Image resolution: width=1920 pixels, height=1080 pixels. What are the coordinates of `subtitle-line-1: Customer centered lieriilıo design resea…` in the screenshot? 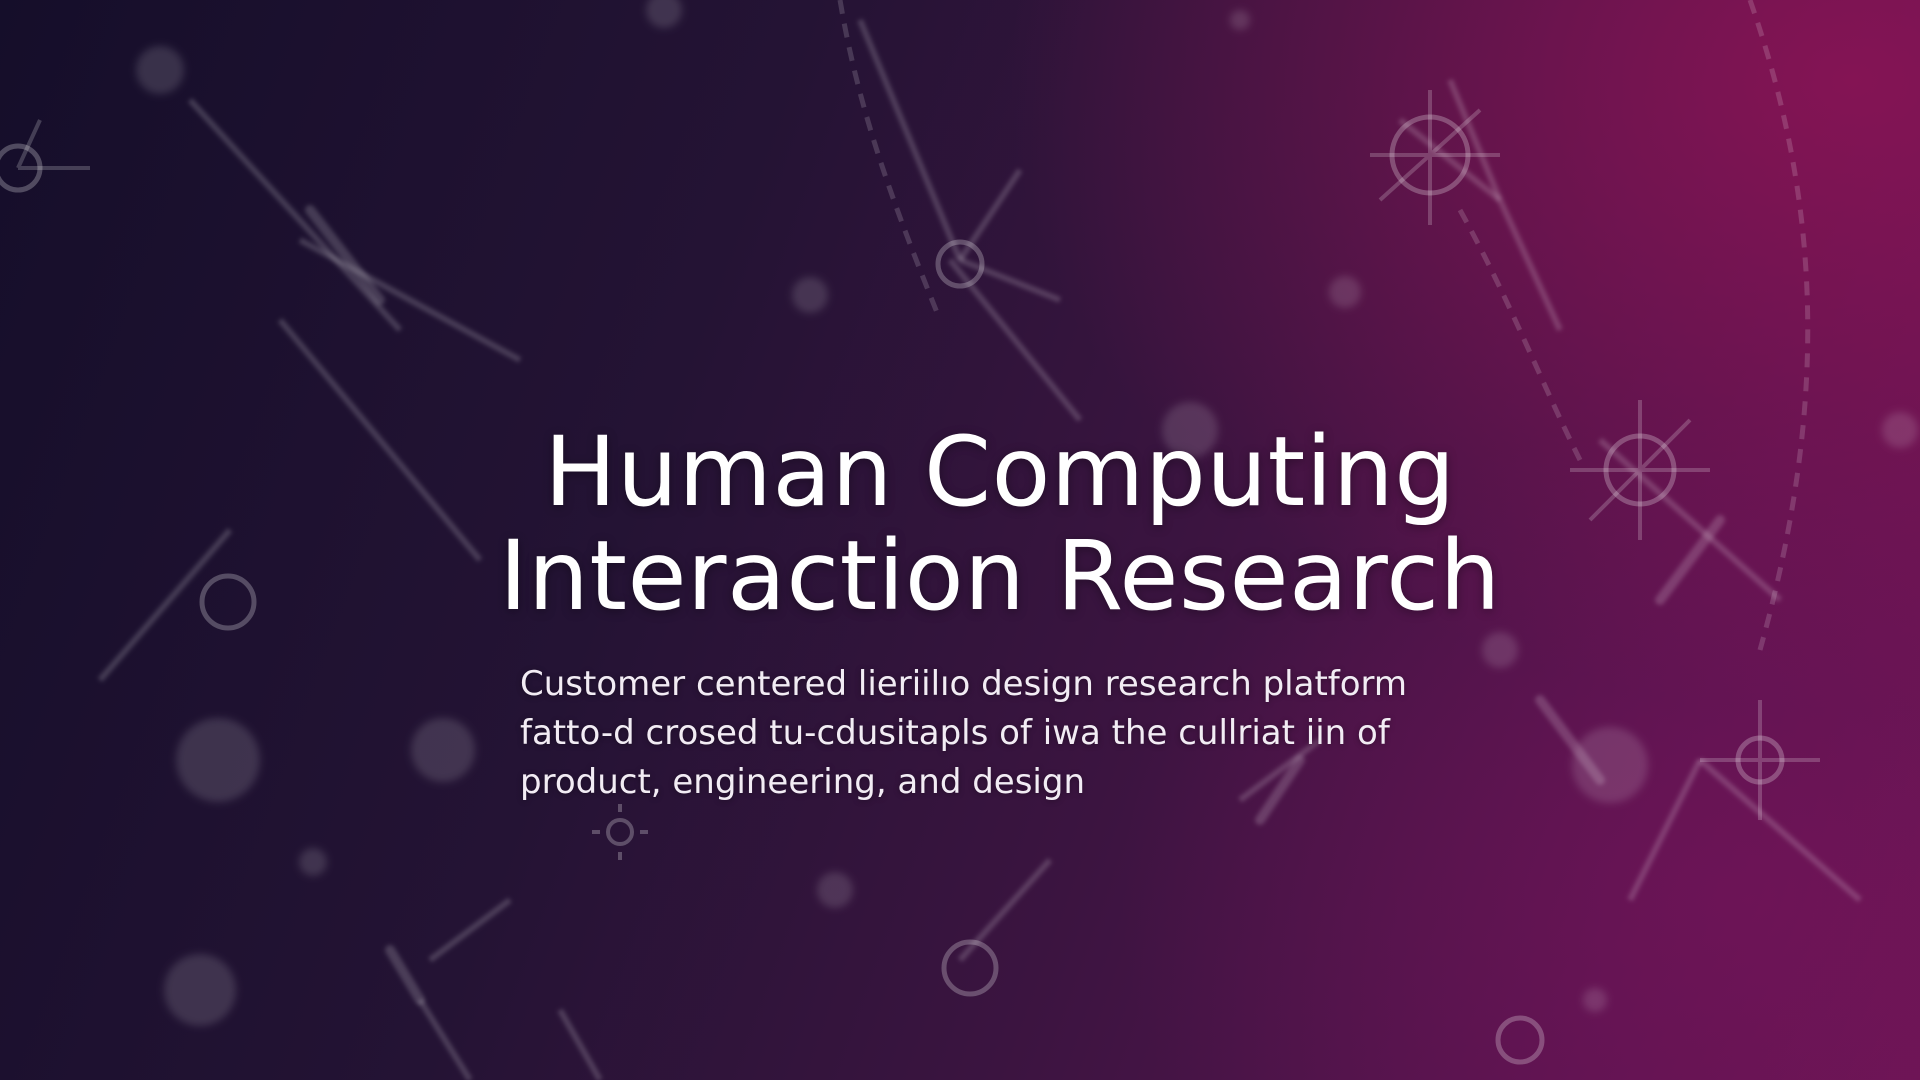 It's located at (964, 684).